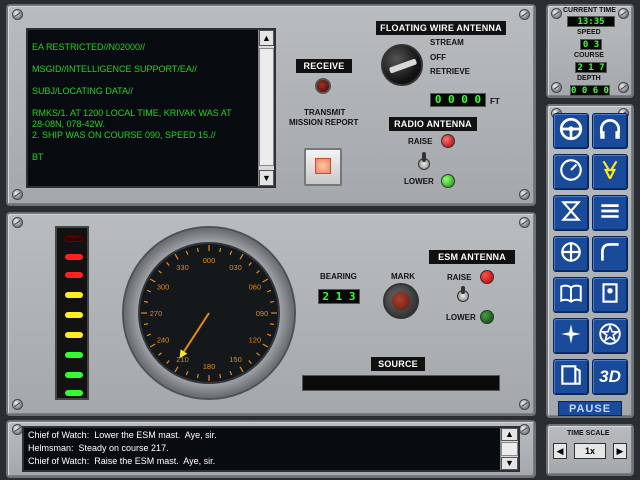 Image resolution: width=640 pixels, height=480 pixels. What do you see at coordinates (591, 67) in the screenshot?
I see `course-readout: 2 1 7` at bounding box center [591, 67].